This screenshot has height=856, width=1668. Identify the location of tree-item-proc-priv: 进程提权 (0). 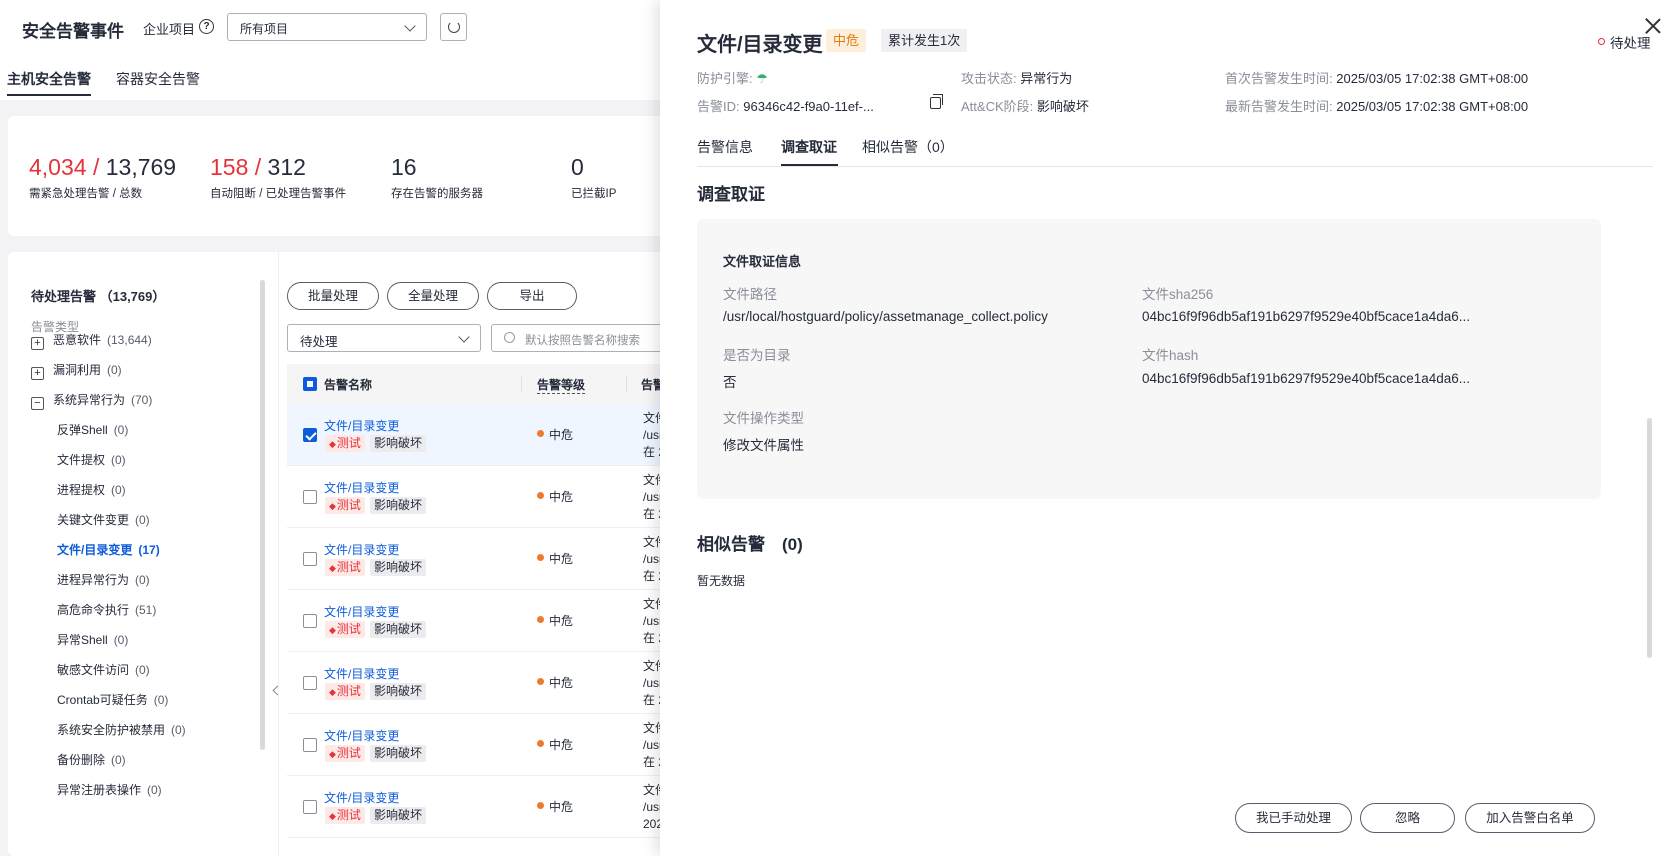
(91, 489).